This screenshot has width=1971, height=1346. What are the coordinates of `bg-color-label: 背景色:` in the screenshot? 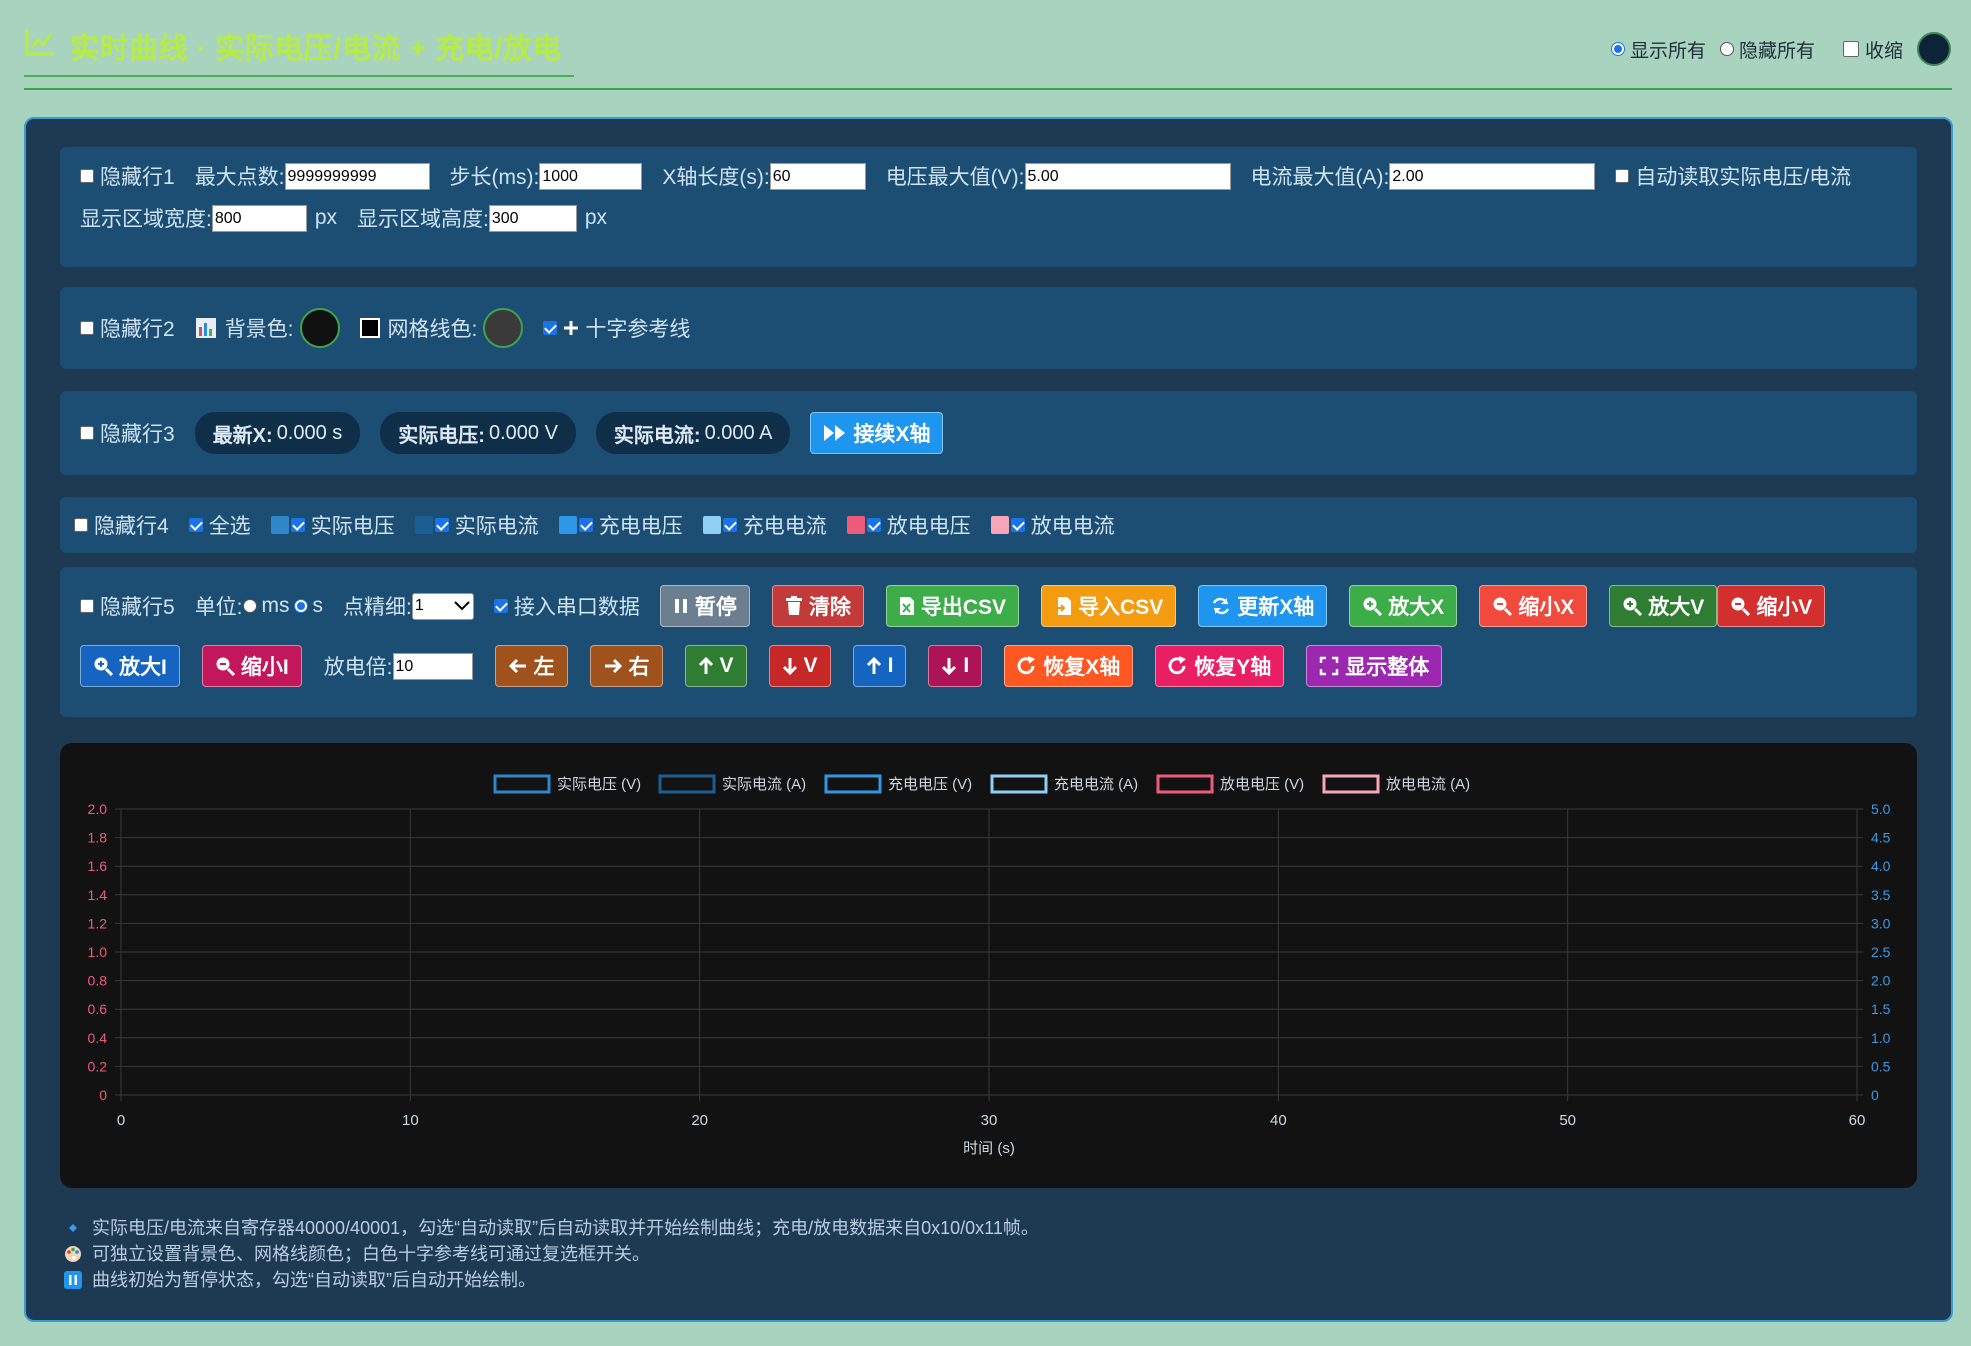 It's located at (259, 329).